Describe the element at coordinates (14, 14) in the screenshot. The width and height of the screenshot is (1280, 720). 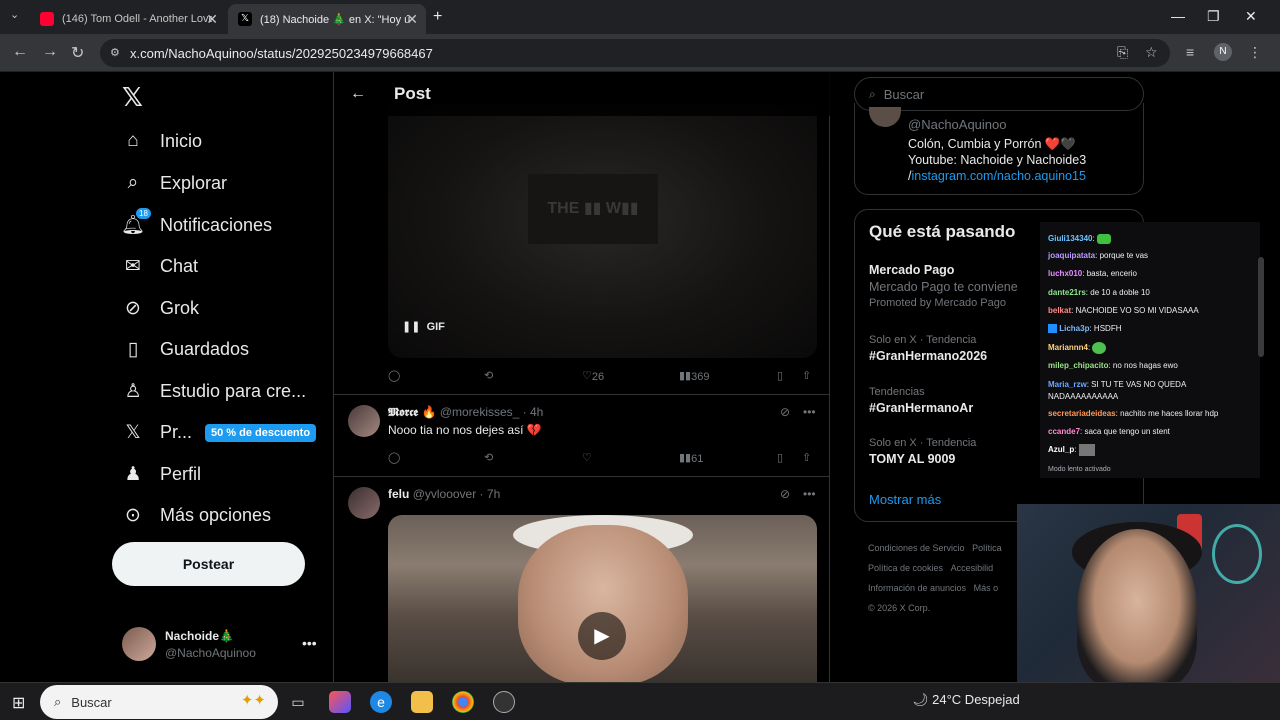
I see `tab-search-chevron-icon: ⌄` at that location.